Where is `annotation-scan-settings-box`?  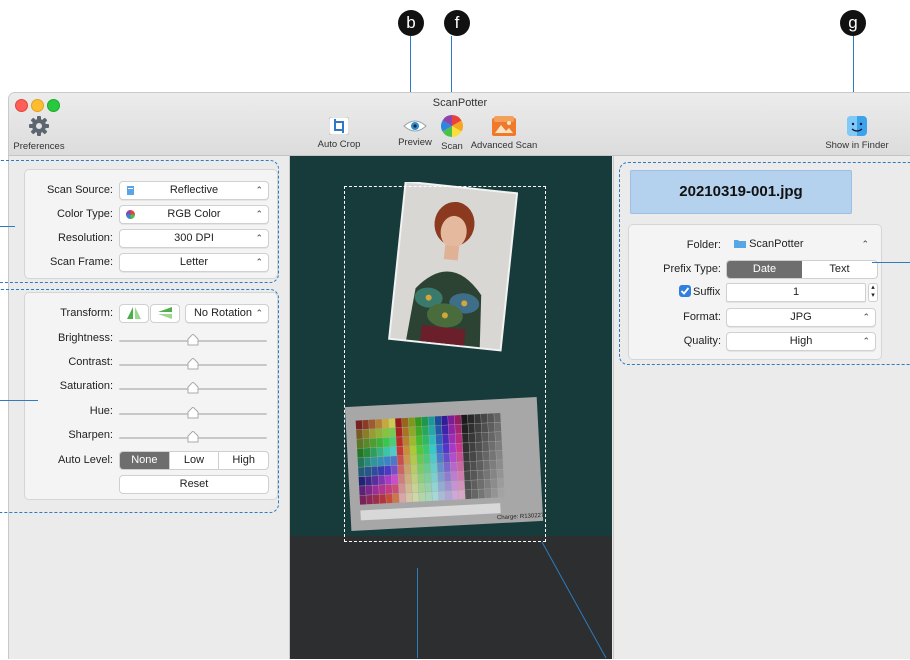 annotation-scan-settings-box is located at coordinates (139, 221).